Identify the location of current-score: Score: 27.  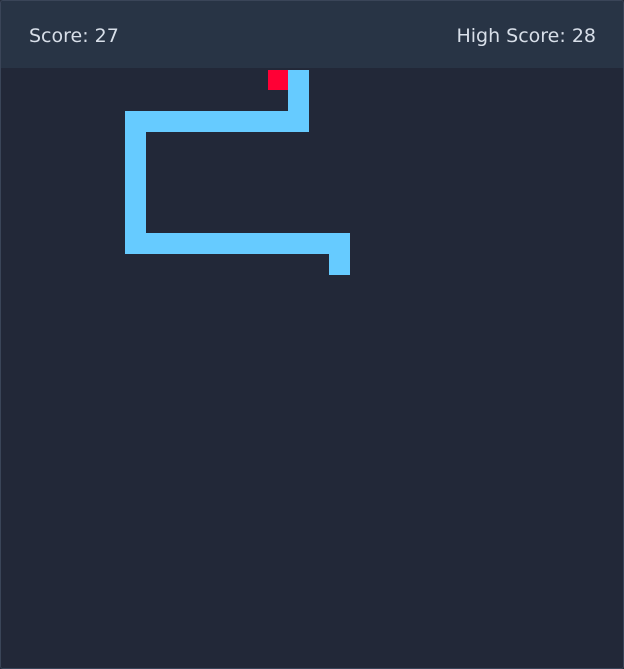
(74, 36).